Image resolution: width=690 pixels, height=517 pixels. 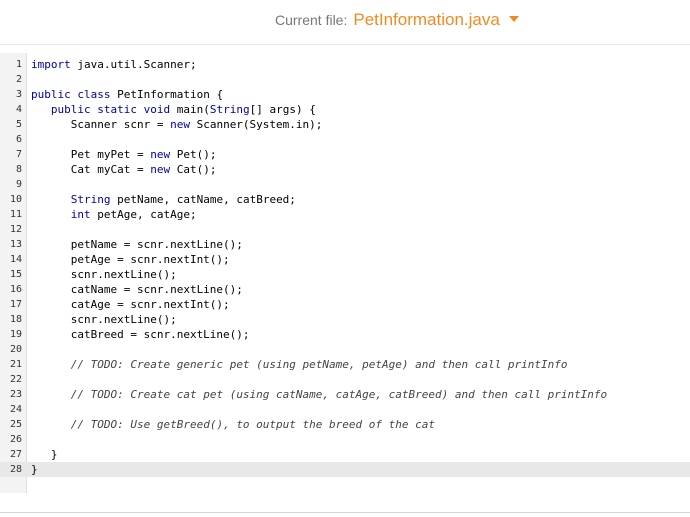 What do you see at coordinates (137, 289) in the screenshot?
I see `code-text: catName = scnr.nextLine();` at bounding box center [137, 289].